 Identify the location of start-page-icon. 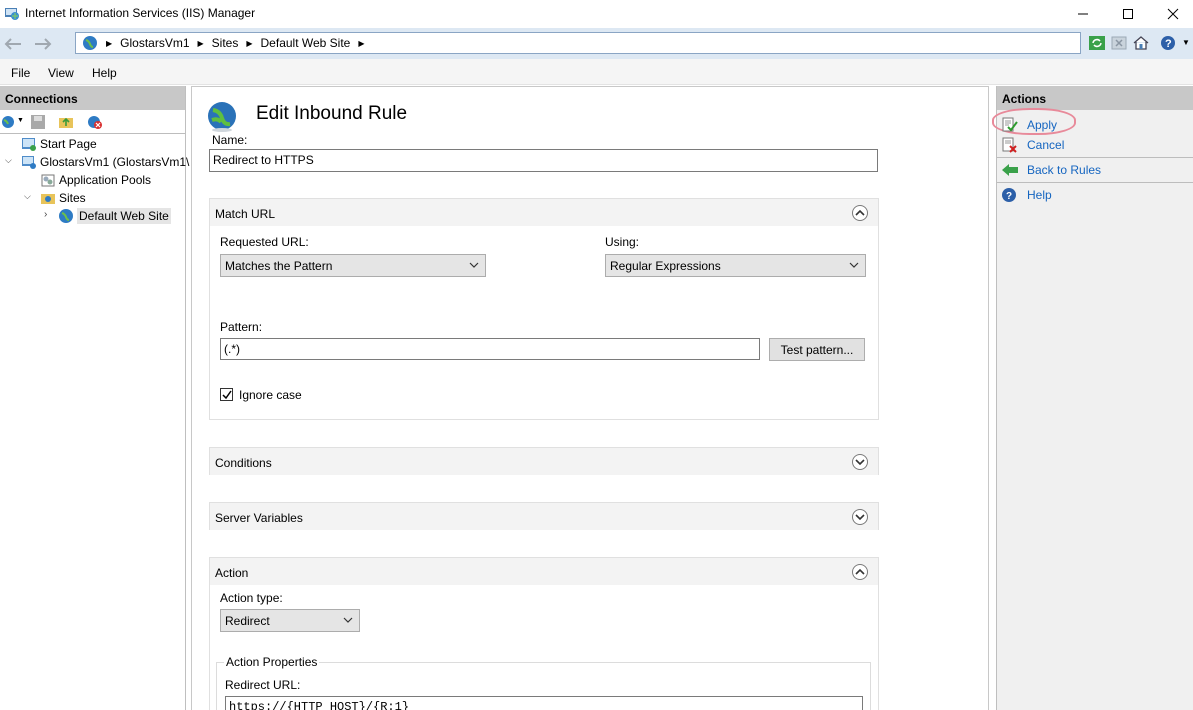
(29, 144).